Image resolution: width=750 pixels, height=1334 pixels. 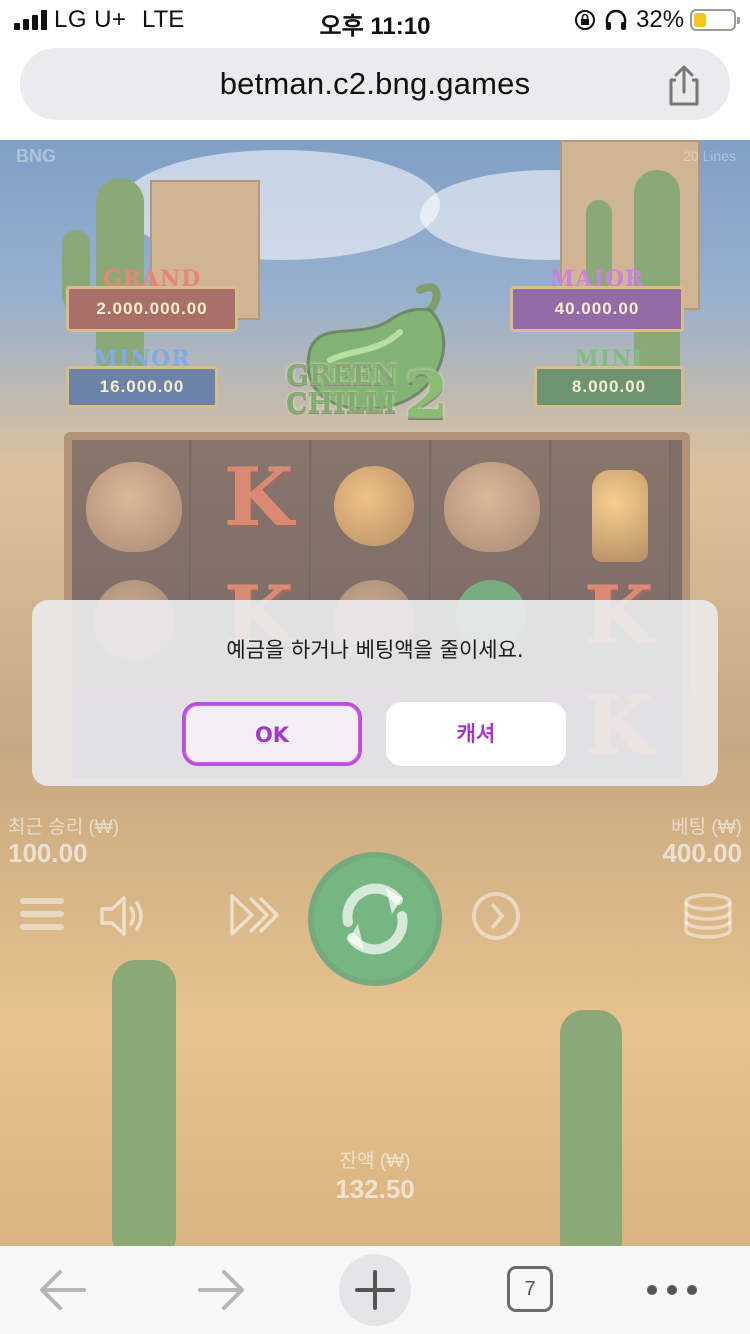 What do you see at coordinates (375, 650) in the screenshot?
I see `dialog-message: 예금을 하거나 베팅액을 줄이세요.` at bounding box center [375, 650].